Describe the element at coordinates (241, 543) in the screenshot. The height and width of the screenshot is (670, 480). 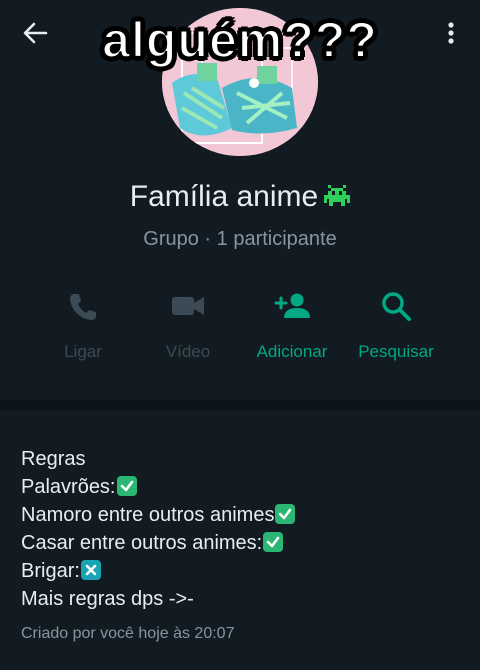
I see `description-line: Casar entre outros animes:` at that location.